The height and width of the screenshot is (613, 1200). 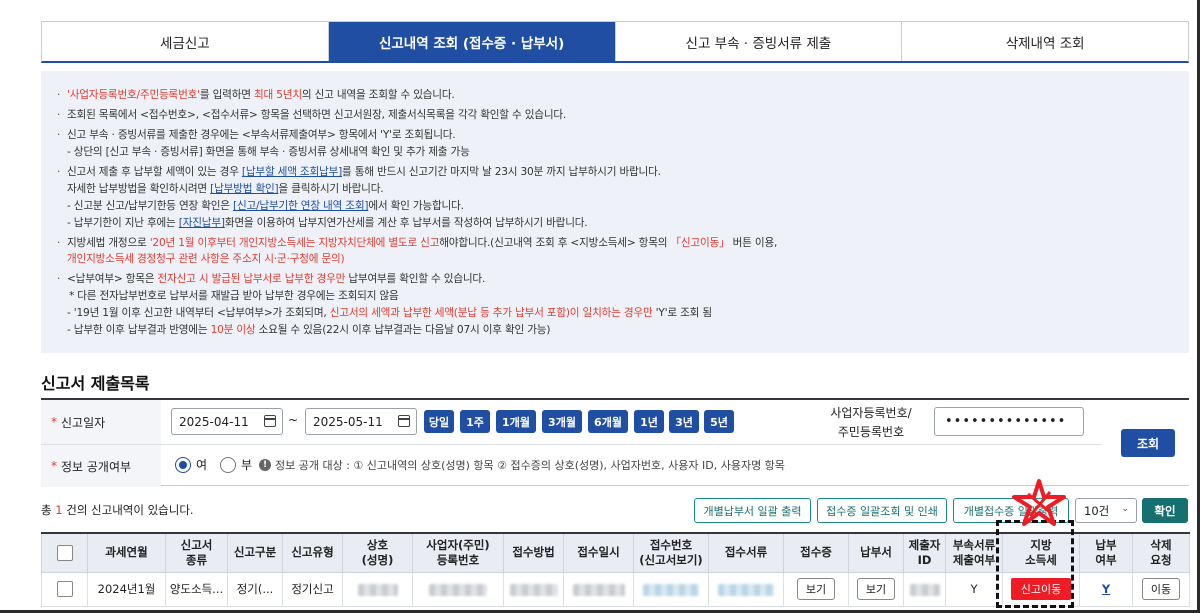 What do you see at coordinates (101, 466) in the screenshot?
I see `disclose-label: * 정보 공개여부` at bounding box center [101, 466].